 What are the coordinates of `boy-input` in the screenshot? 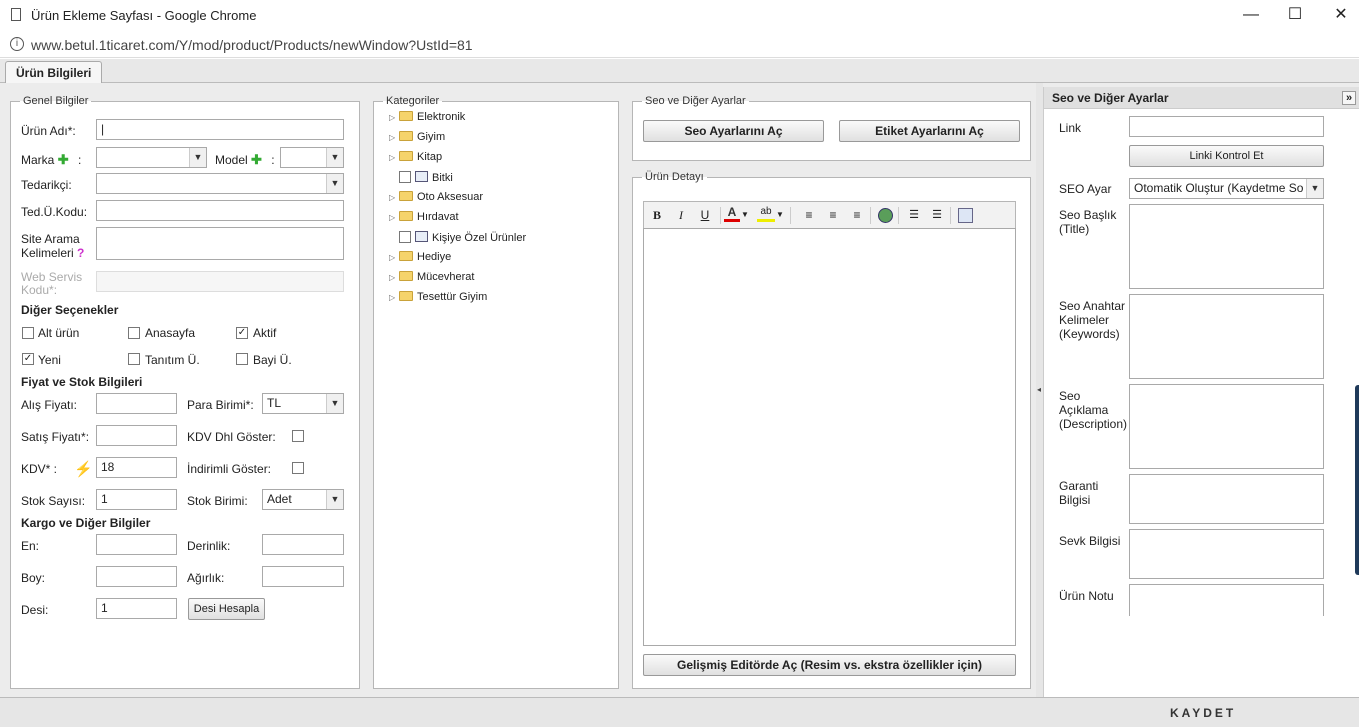 It's located at (136, 576).